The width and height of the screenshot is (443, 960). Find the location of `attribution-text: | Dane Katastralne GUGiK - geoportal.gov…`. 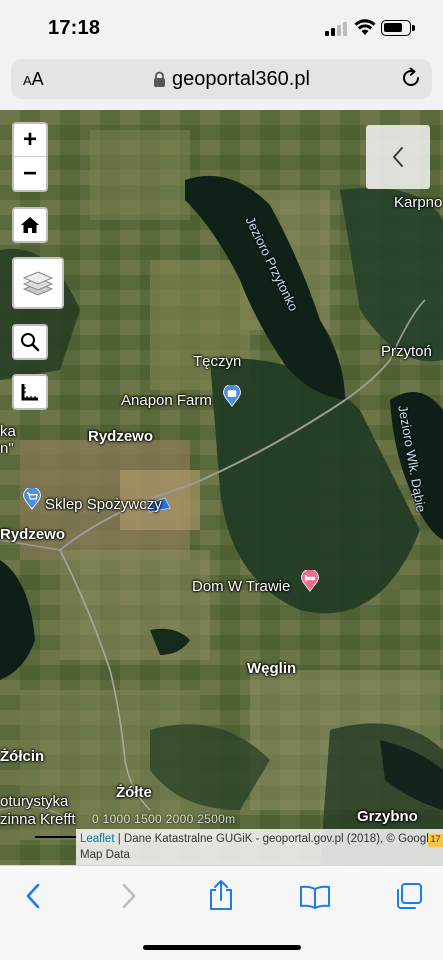

attribution-text: | Dane Katastralne GUGiK - geoportal.gov… is located at coordinates (258, 847).